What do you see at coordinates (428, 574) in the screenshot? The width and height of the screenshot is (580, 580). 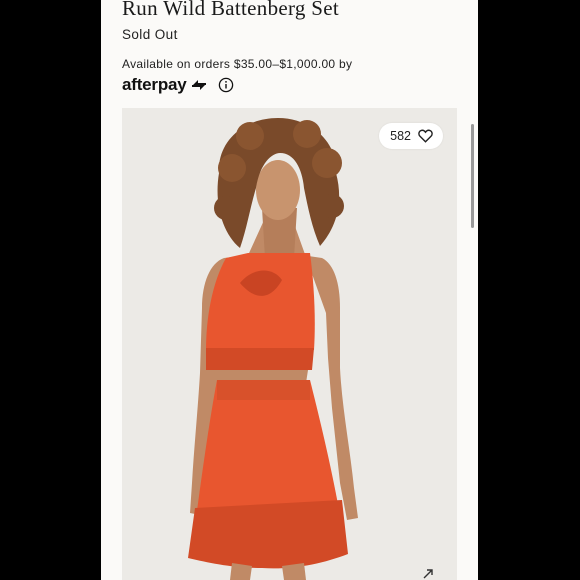 I see `expand-icon` at bounding box center [428, 574].